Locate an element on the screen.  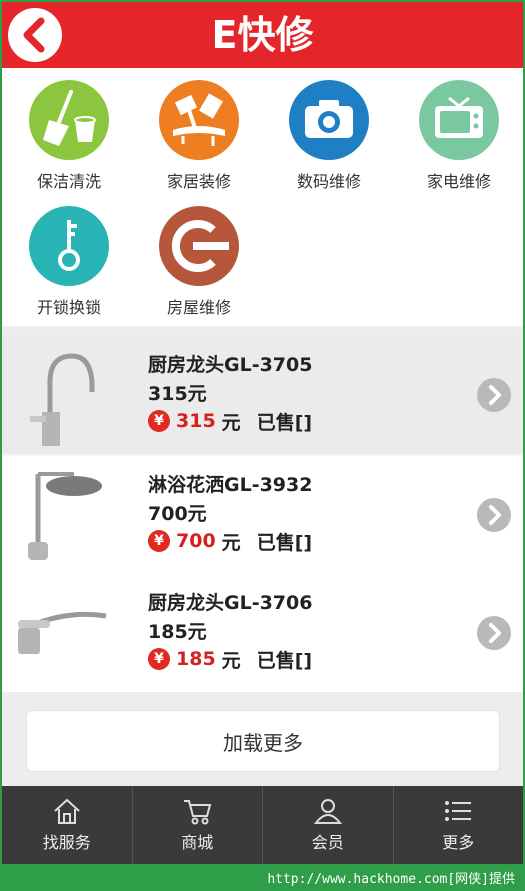
list-icon is located at coordinates (458, 811).